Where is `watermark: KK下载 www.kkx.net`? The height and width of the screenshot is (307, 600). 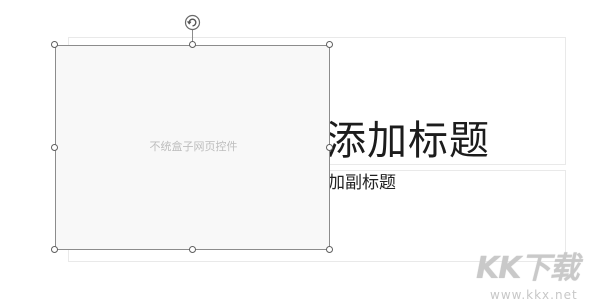 watermark: KK下载 www.kkx.net is located at coordinates (538, 279).